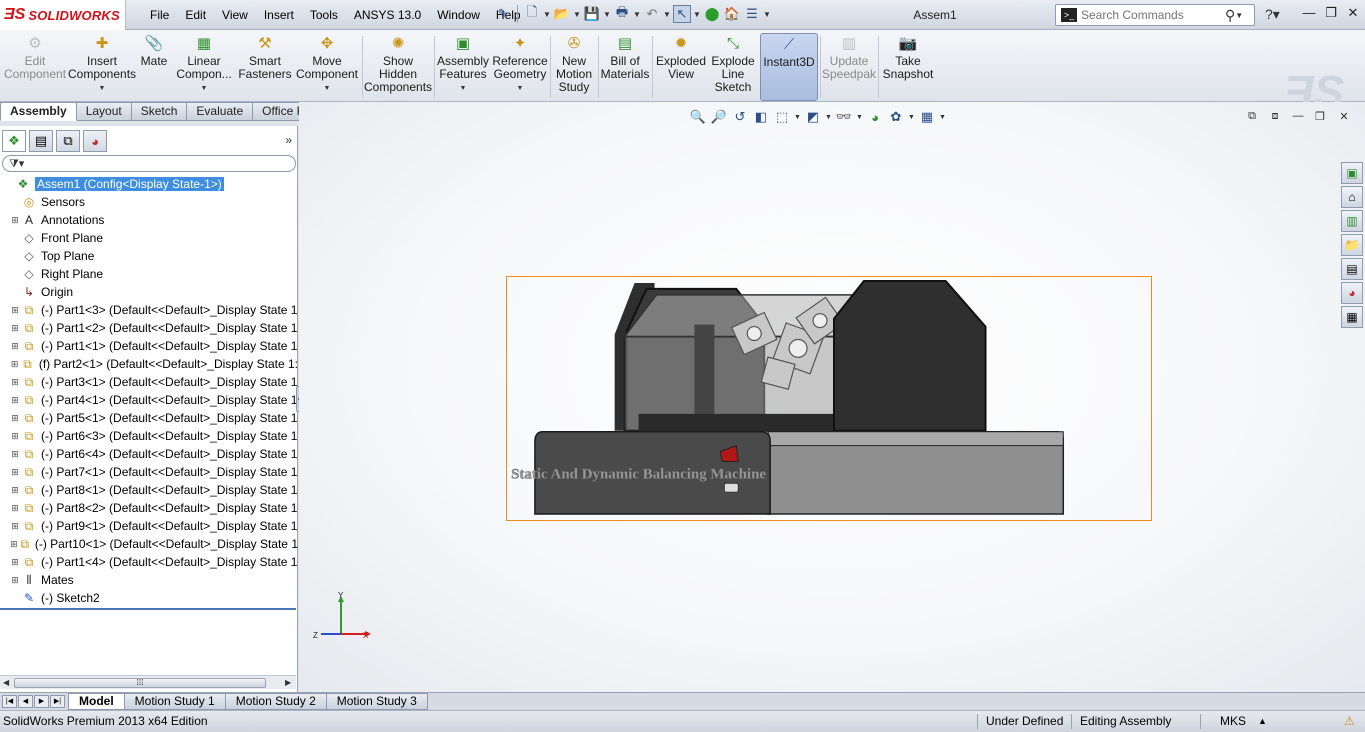 The image size is (1365, 732). What do you see at coordinates (927, 117) in the screenshot?
I see `view-settings-icon: ▦` at bounding box center [927, 117].